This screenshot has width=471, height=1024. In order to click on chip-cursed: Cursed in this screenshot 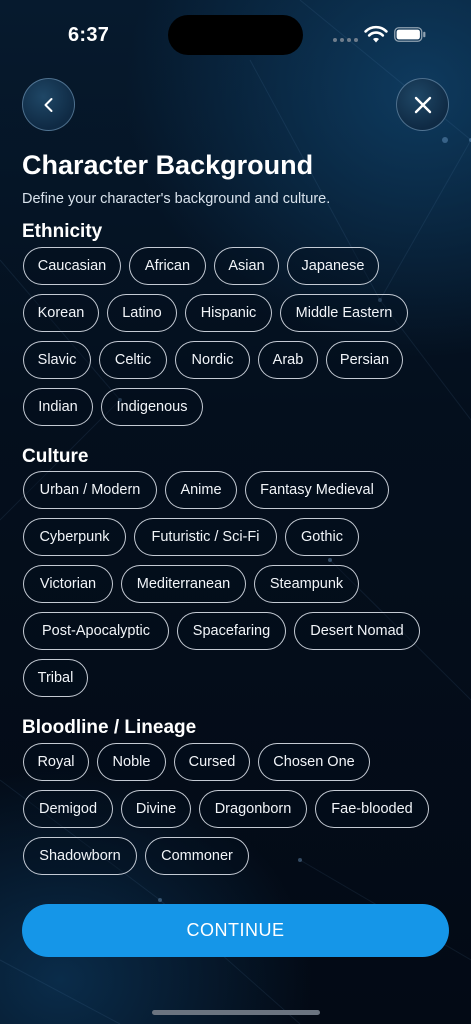, I will do `click(212, 762)`.